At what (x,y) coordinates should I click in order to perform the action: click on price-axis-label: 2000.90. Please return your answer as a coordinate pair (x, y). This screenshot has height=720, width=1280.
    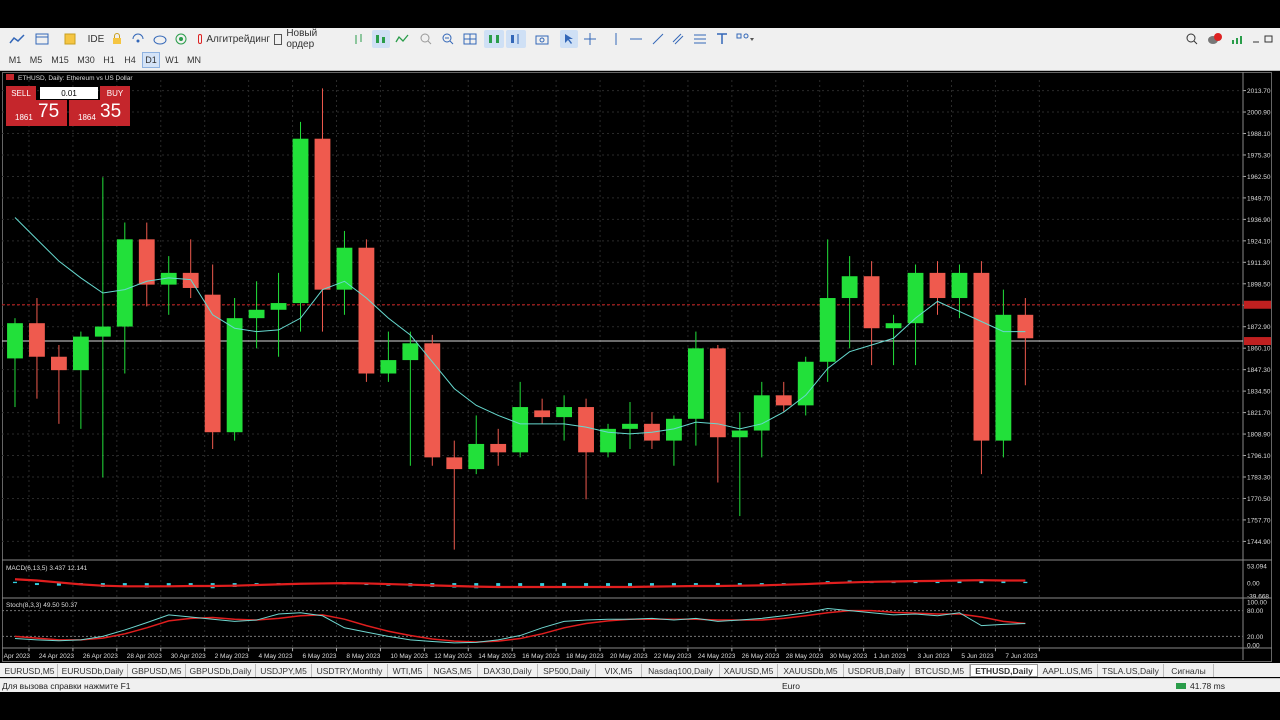
    Looking at the image, I should click on (1259, 113).